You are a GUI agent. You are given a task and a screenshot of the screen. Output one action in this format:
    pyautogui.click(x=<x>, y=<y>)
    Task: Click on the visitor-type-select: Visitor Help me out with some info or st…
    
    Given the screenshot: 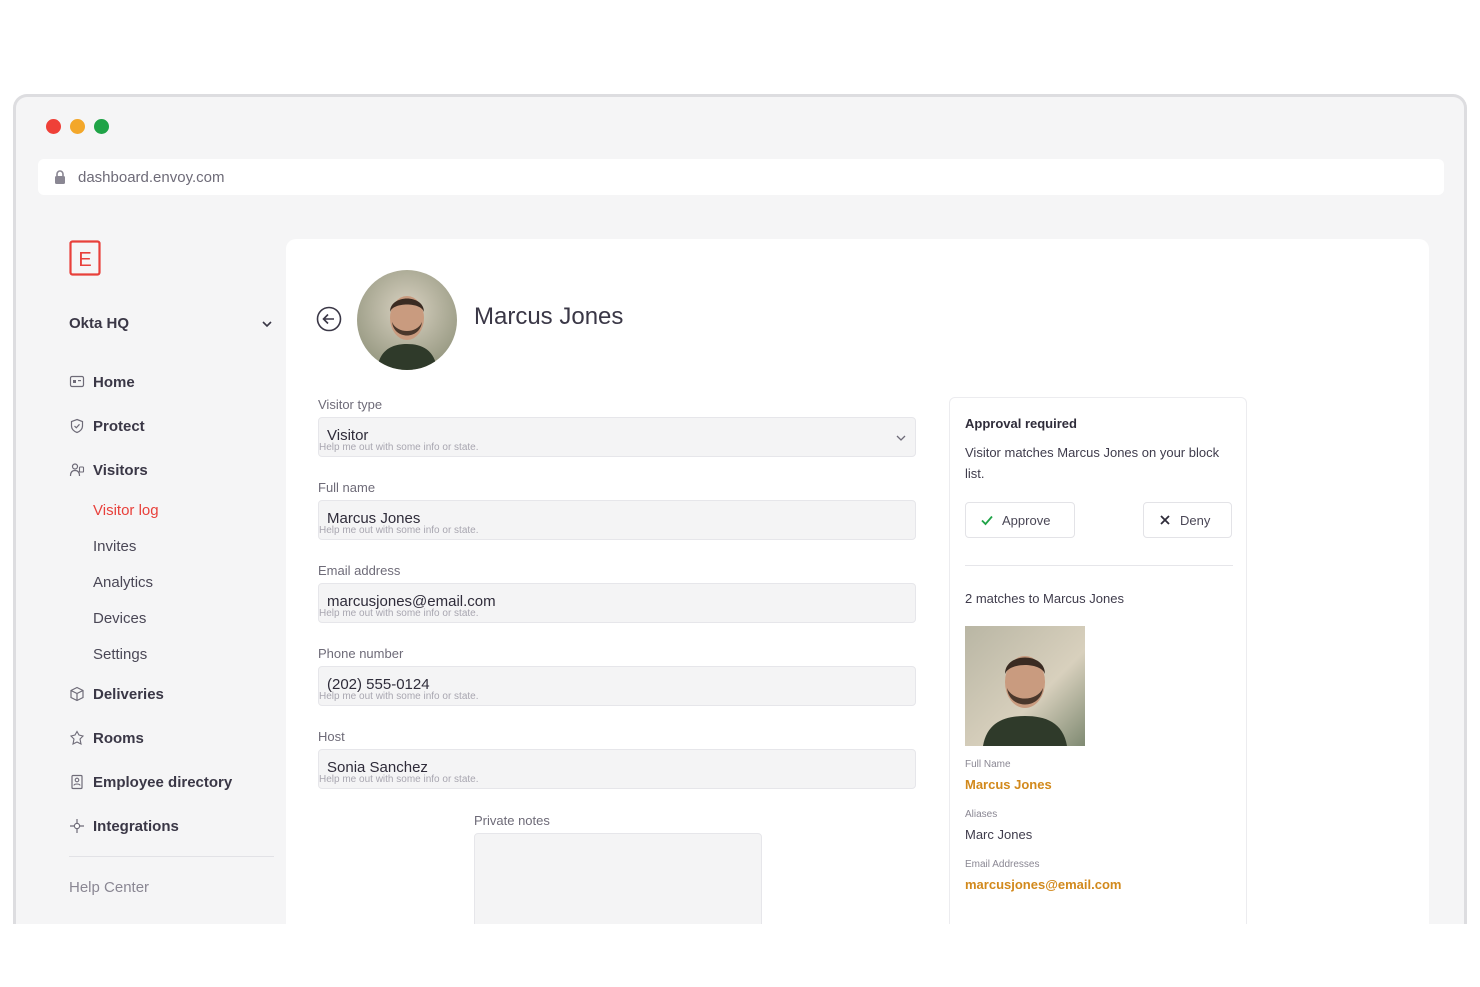 What is the action you would take?
    pyautogui.click(x=617, y=437)
    